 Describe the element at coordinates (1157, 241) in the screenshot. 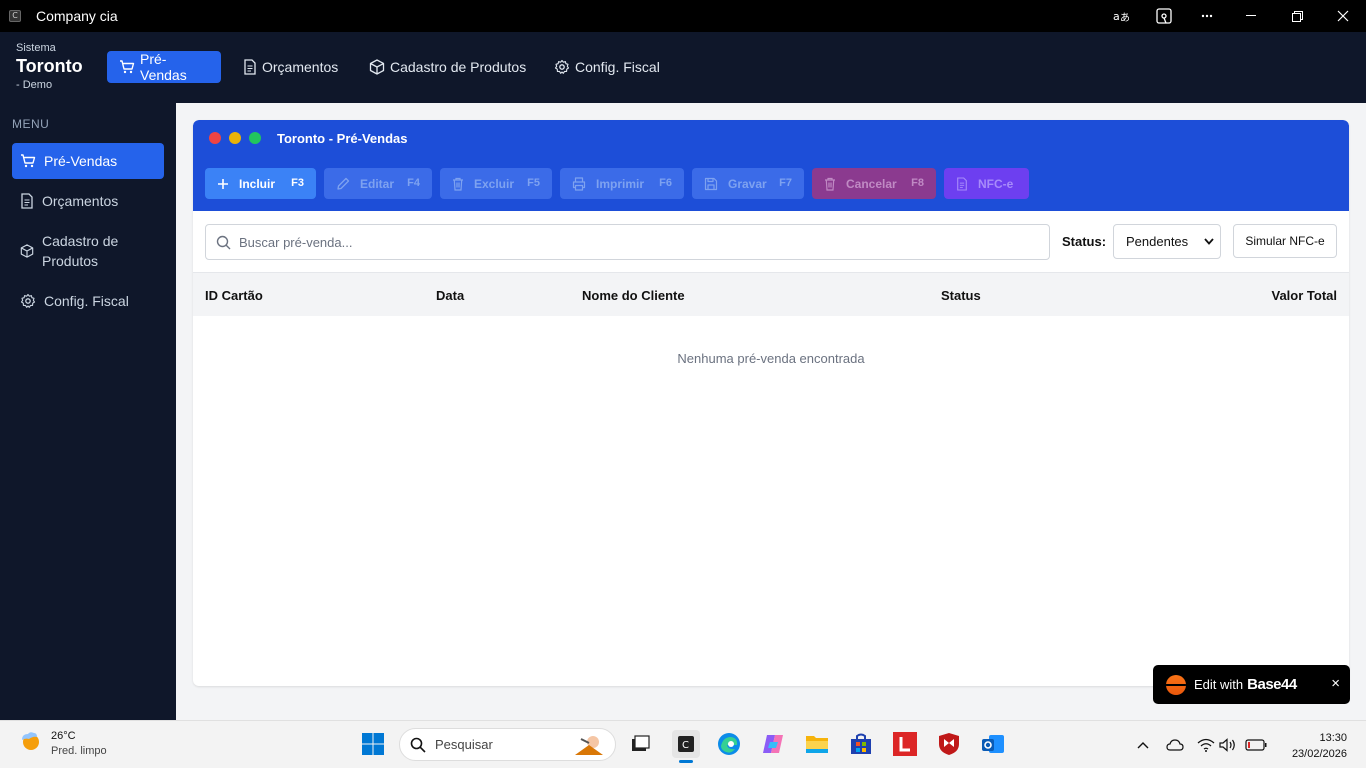

I see `status-value: Pendentes` at that location.